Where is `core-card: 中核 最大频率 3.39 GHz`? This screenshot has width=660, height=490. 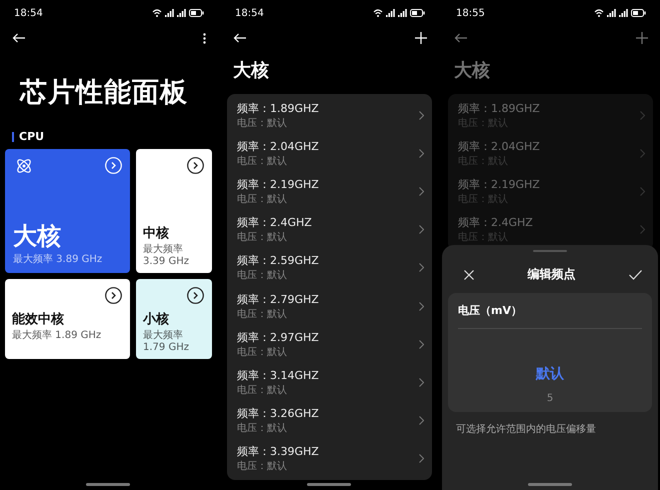 core-card: 中核 最大频率 3.39 GHz is located at coordinates (174, 211).